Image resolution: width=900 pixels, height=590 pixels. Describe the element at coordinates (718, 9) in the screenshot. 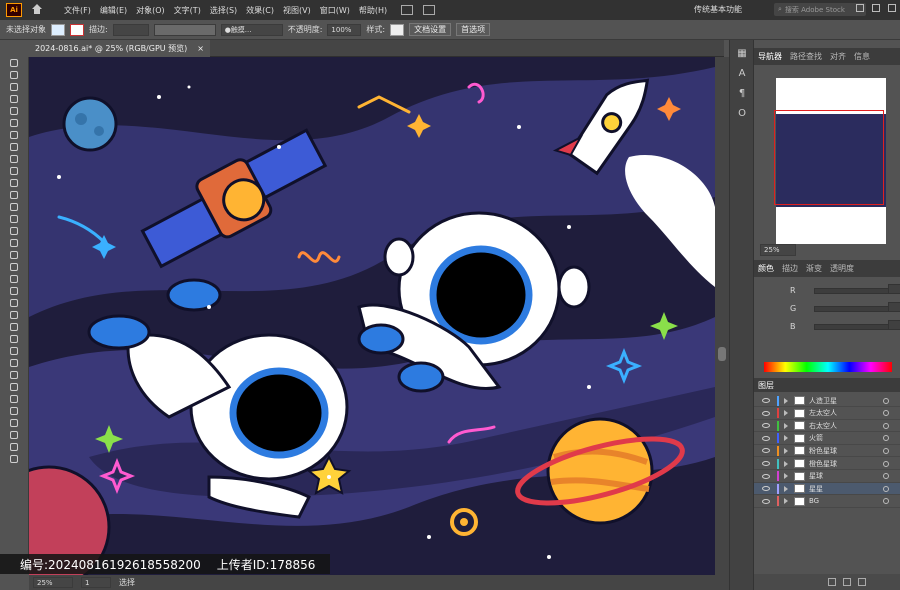

I see `workspace-switcher: 传统基本功能` at that location.